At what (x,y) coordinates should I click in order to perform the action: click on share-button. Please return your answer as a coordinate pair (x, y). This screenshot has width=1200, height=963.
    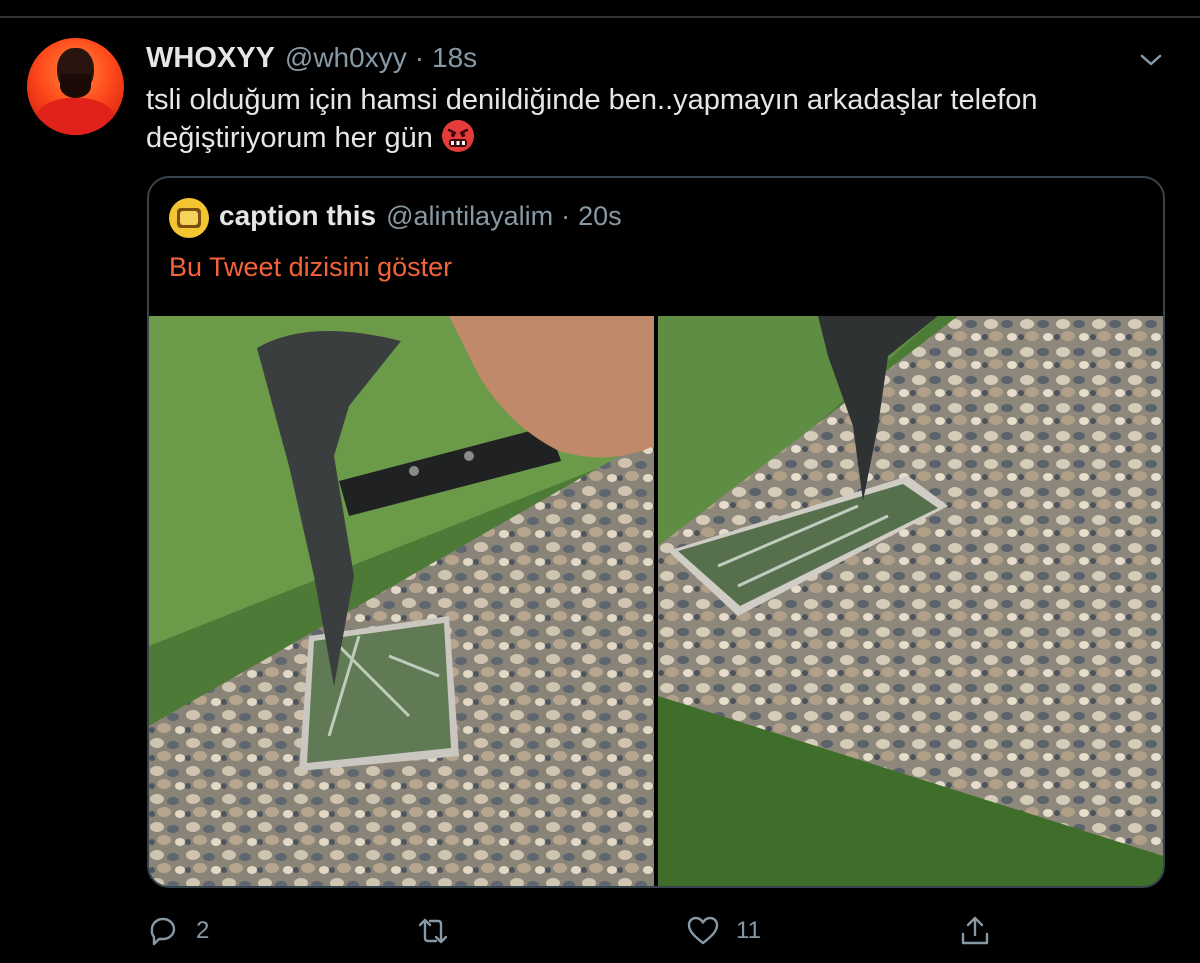
    Looking at the image, I should click on (983, 931).